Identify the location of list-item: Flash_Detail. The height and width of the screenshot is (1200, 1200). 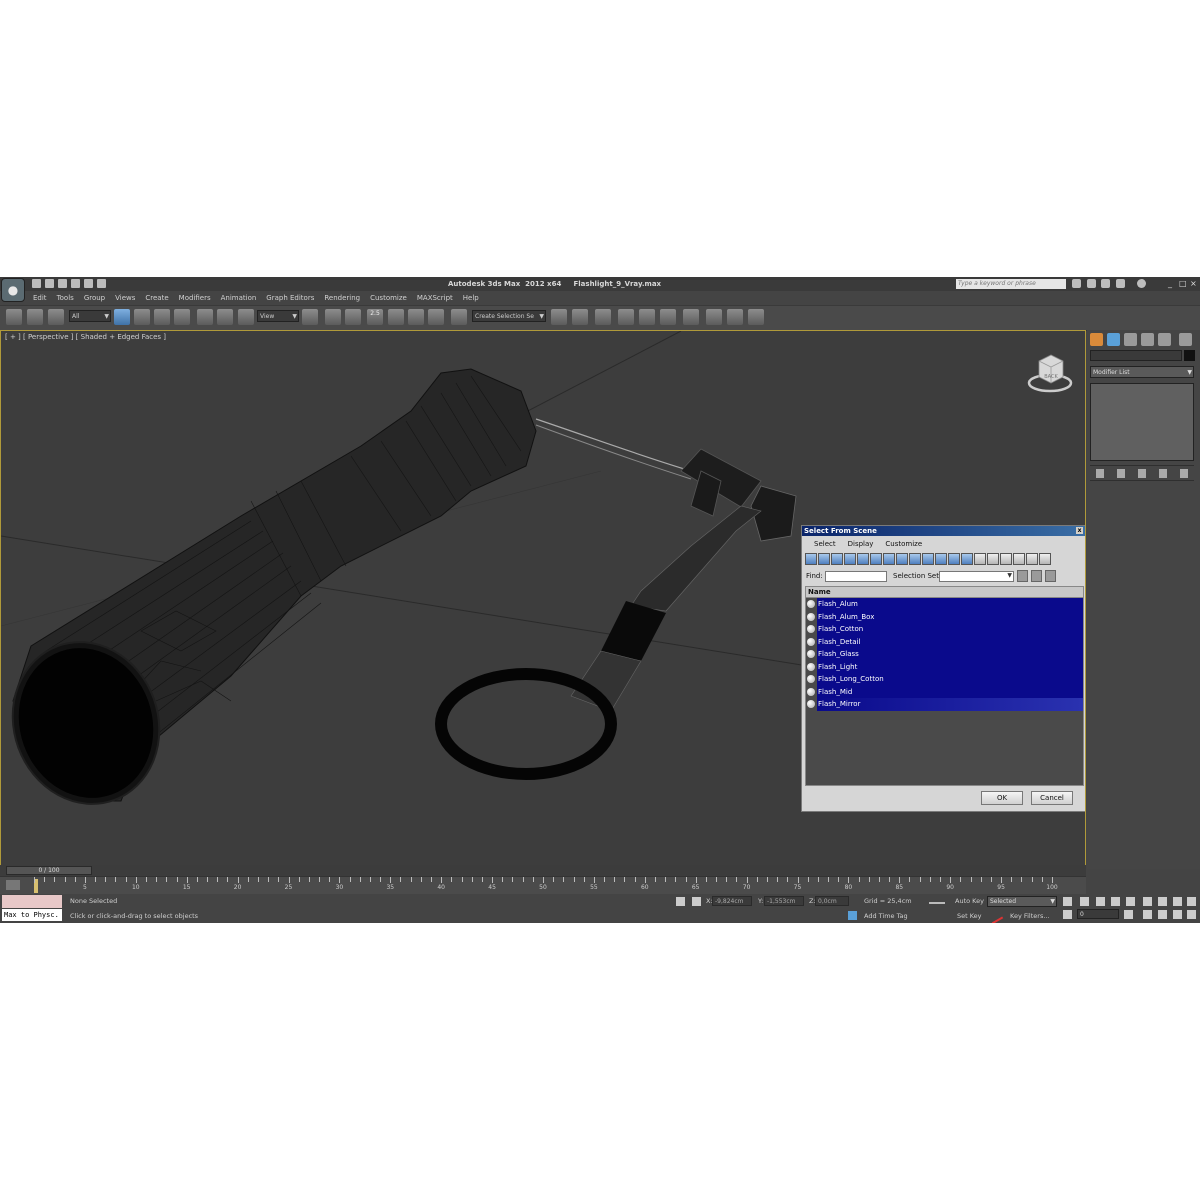
(944, 641).